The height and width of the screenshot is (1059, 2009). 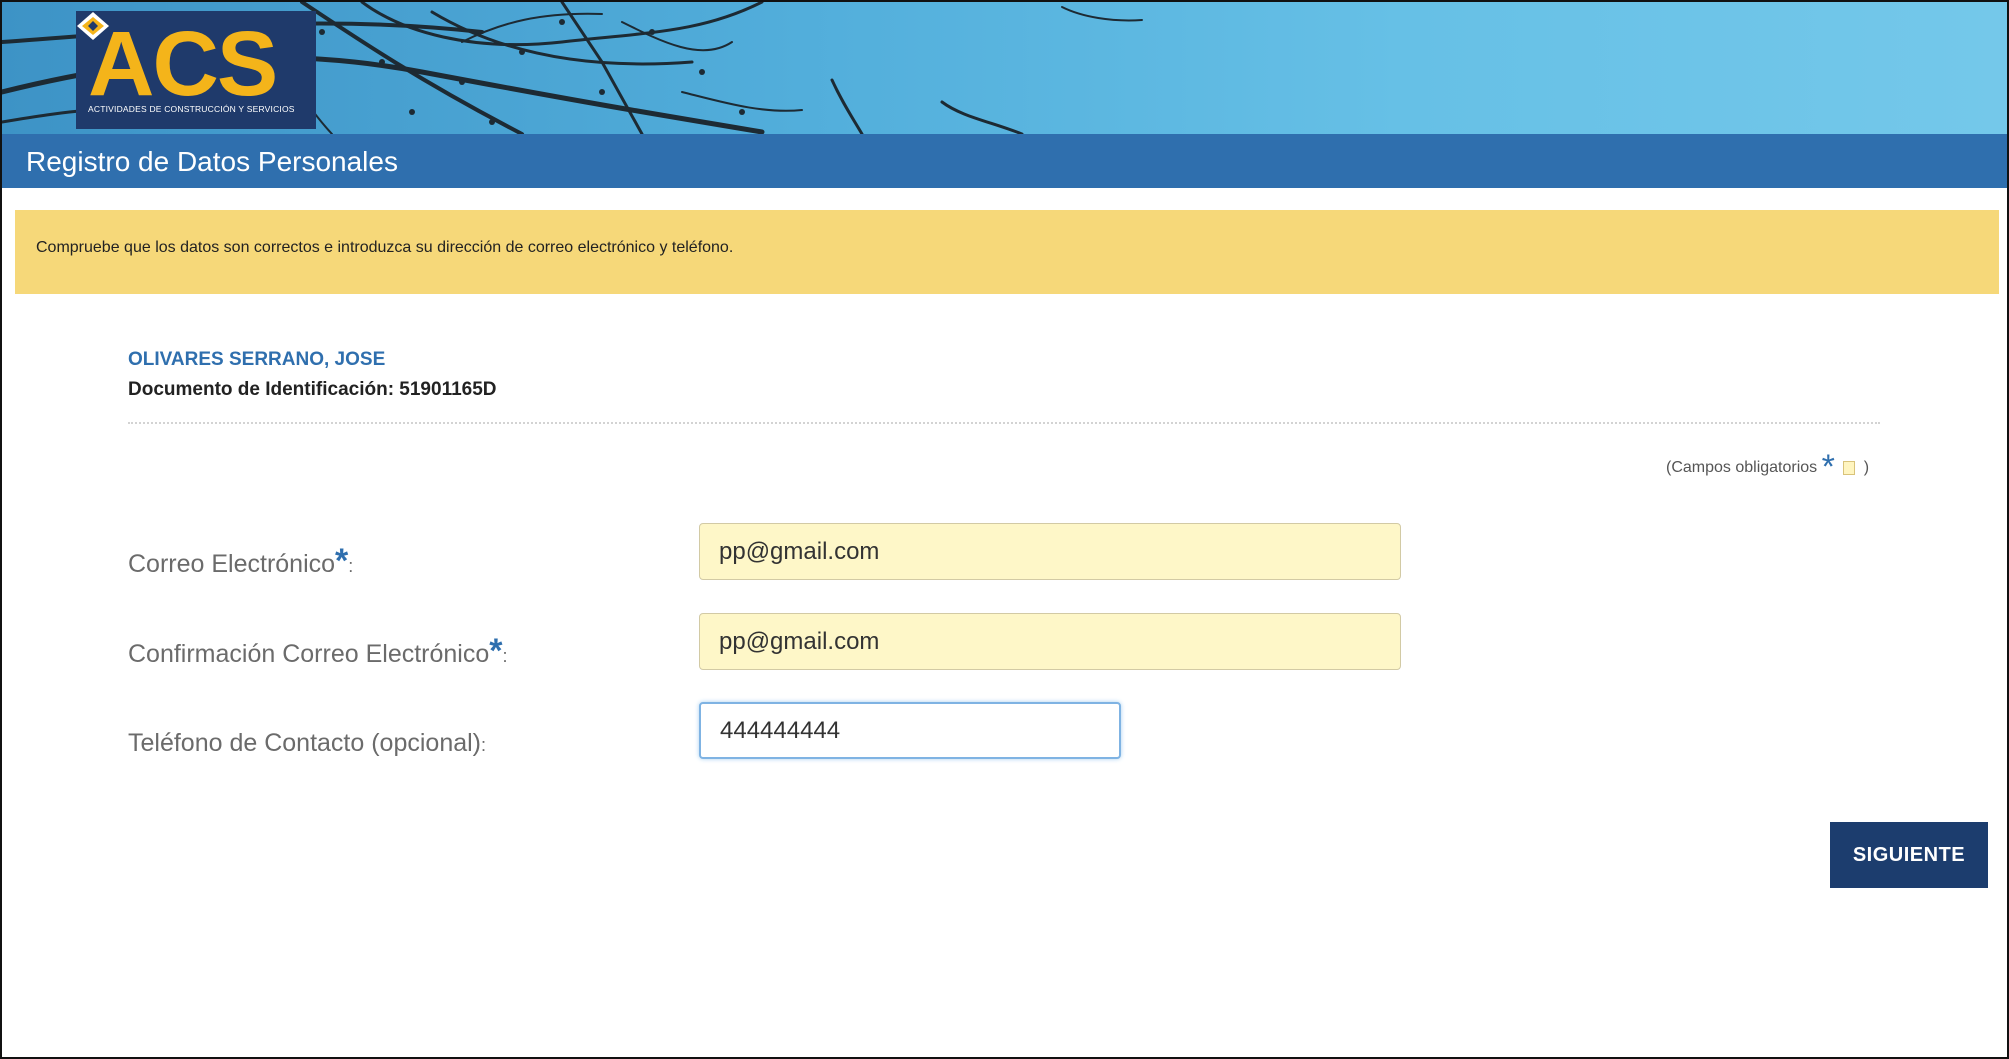 I want to click on confirm-email-label: Confirmación Correo Electrónico*:, so click(x=318, y=651).